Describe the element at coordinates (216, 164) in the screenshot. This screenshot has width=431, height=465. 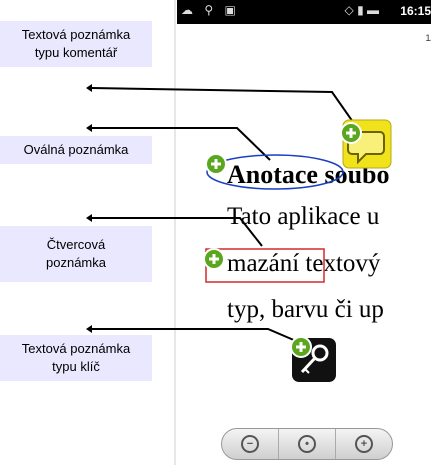
I see `add-badge-oval-icon` at that location.